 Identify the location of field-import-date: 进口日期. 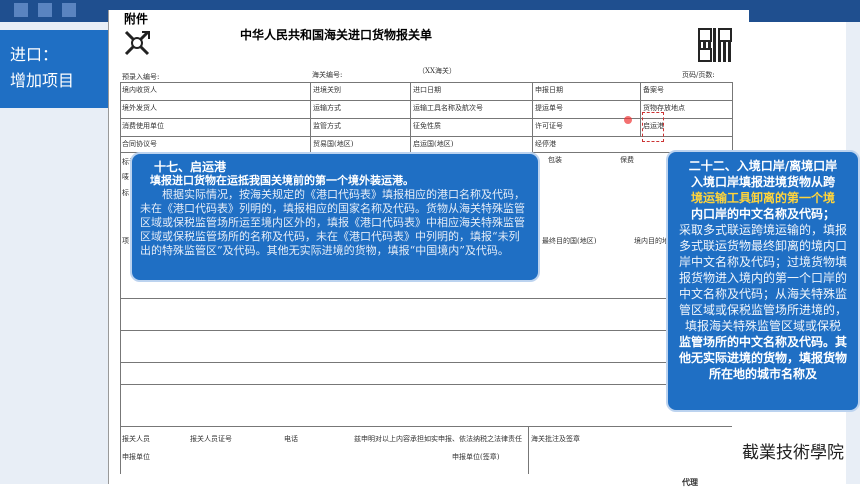
(427, 90).